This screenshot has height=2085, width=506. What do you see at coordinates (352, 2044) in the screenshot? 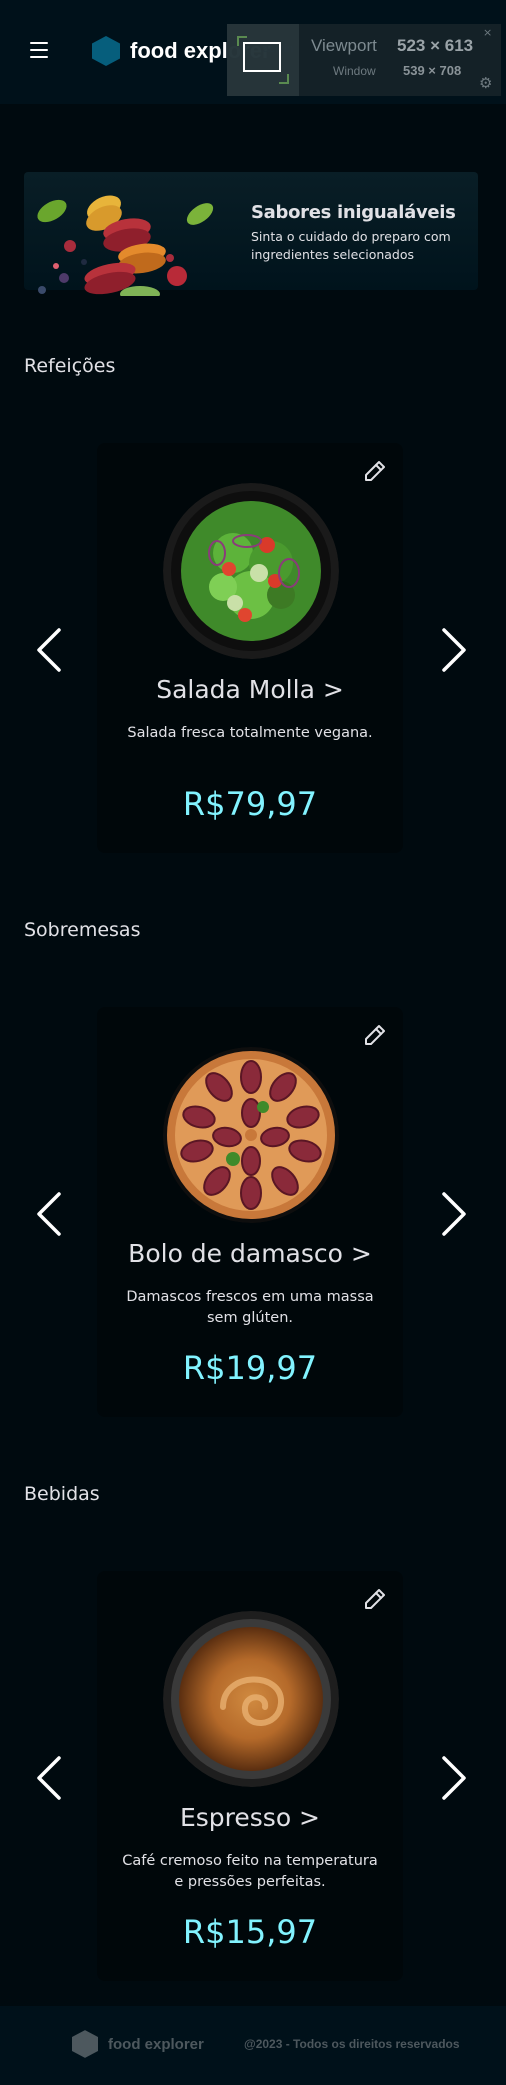
I see `footer-copyright: @2023 - Todos os direitos reservados` at bounding box center [352, 2044].